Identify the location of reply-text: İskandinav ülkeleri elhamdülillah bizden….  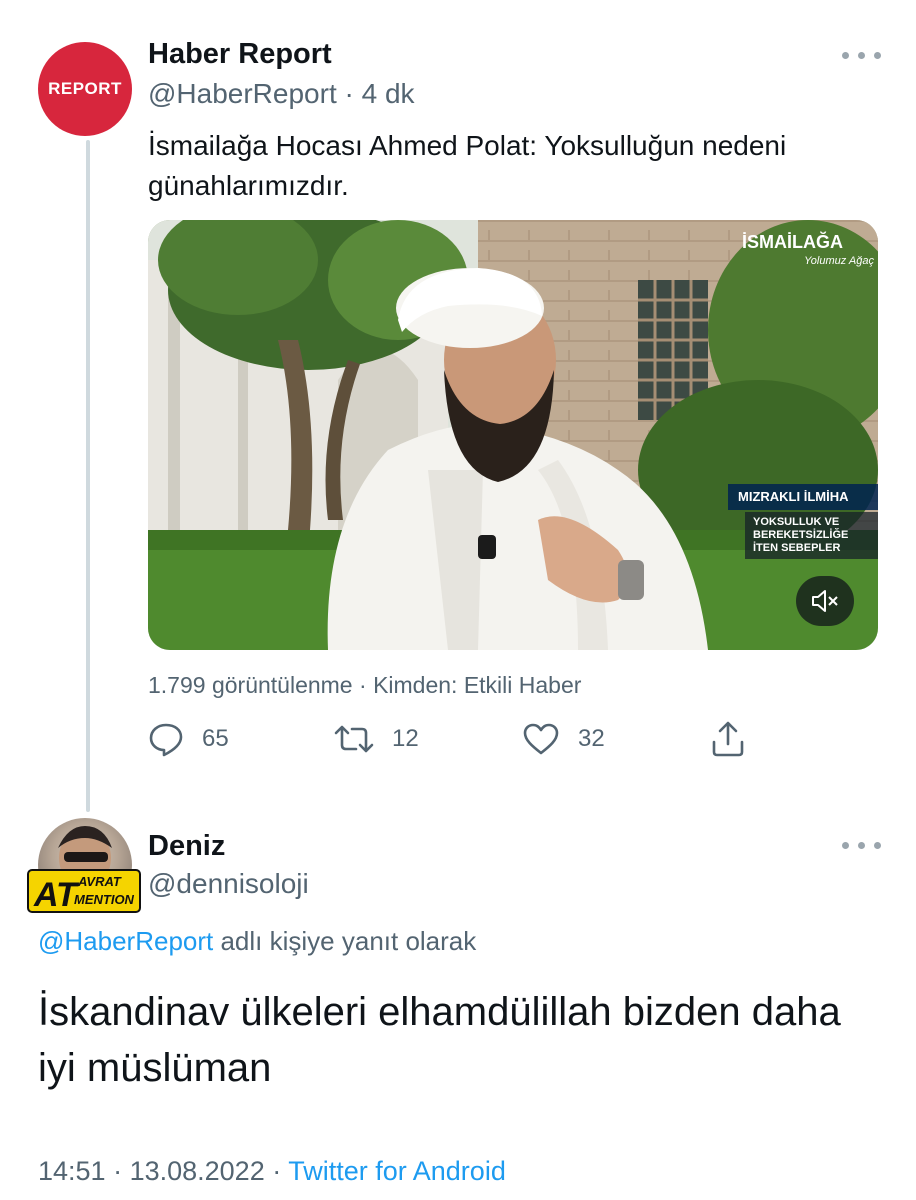
(439, 1040).